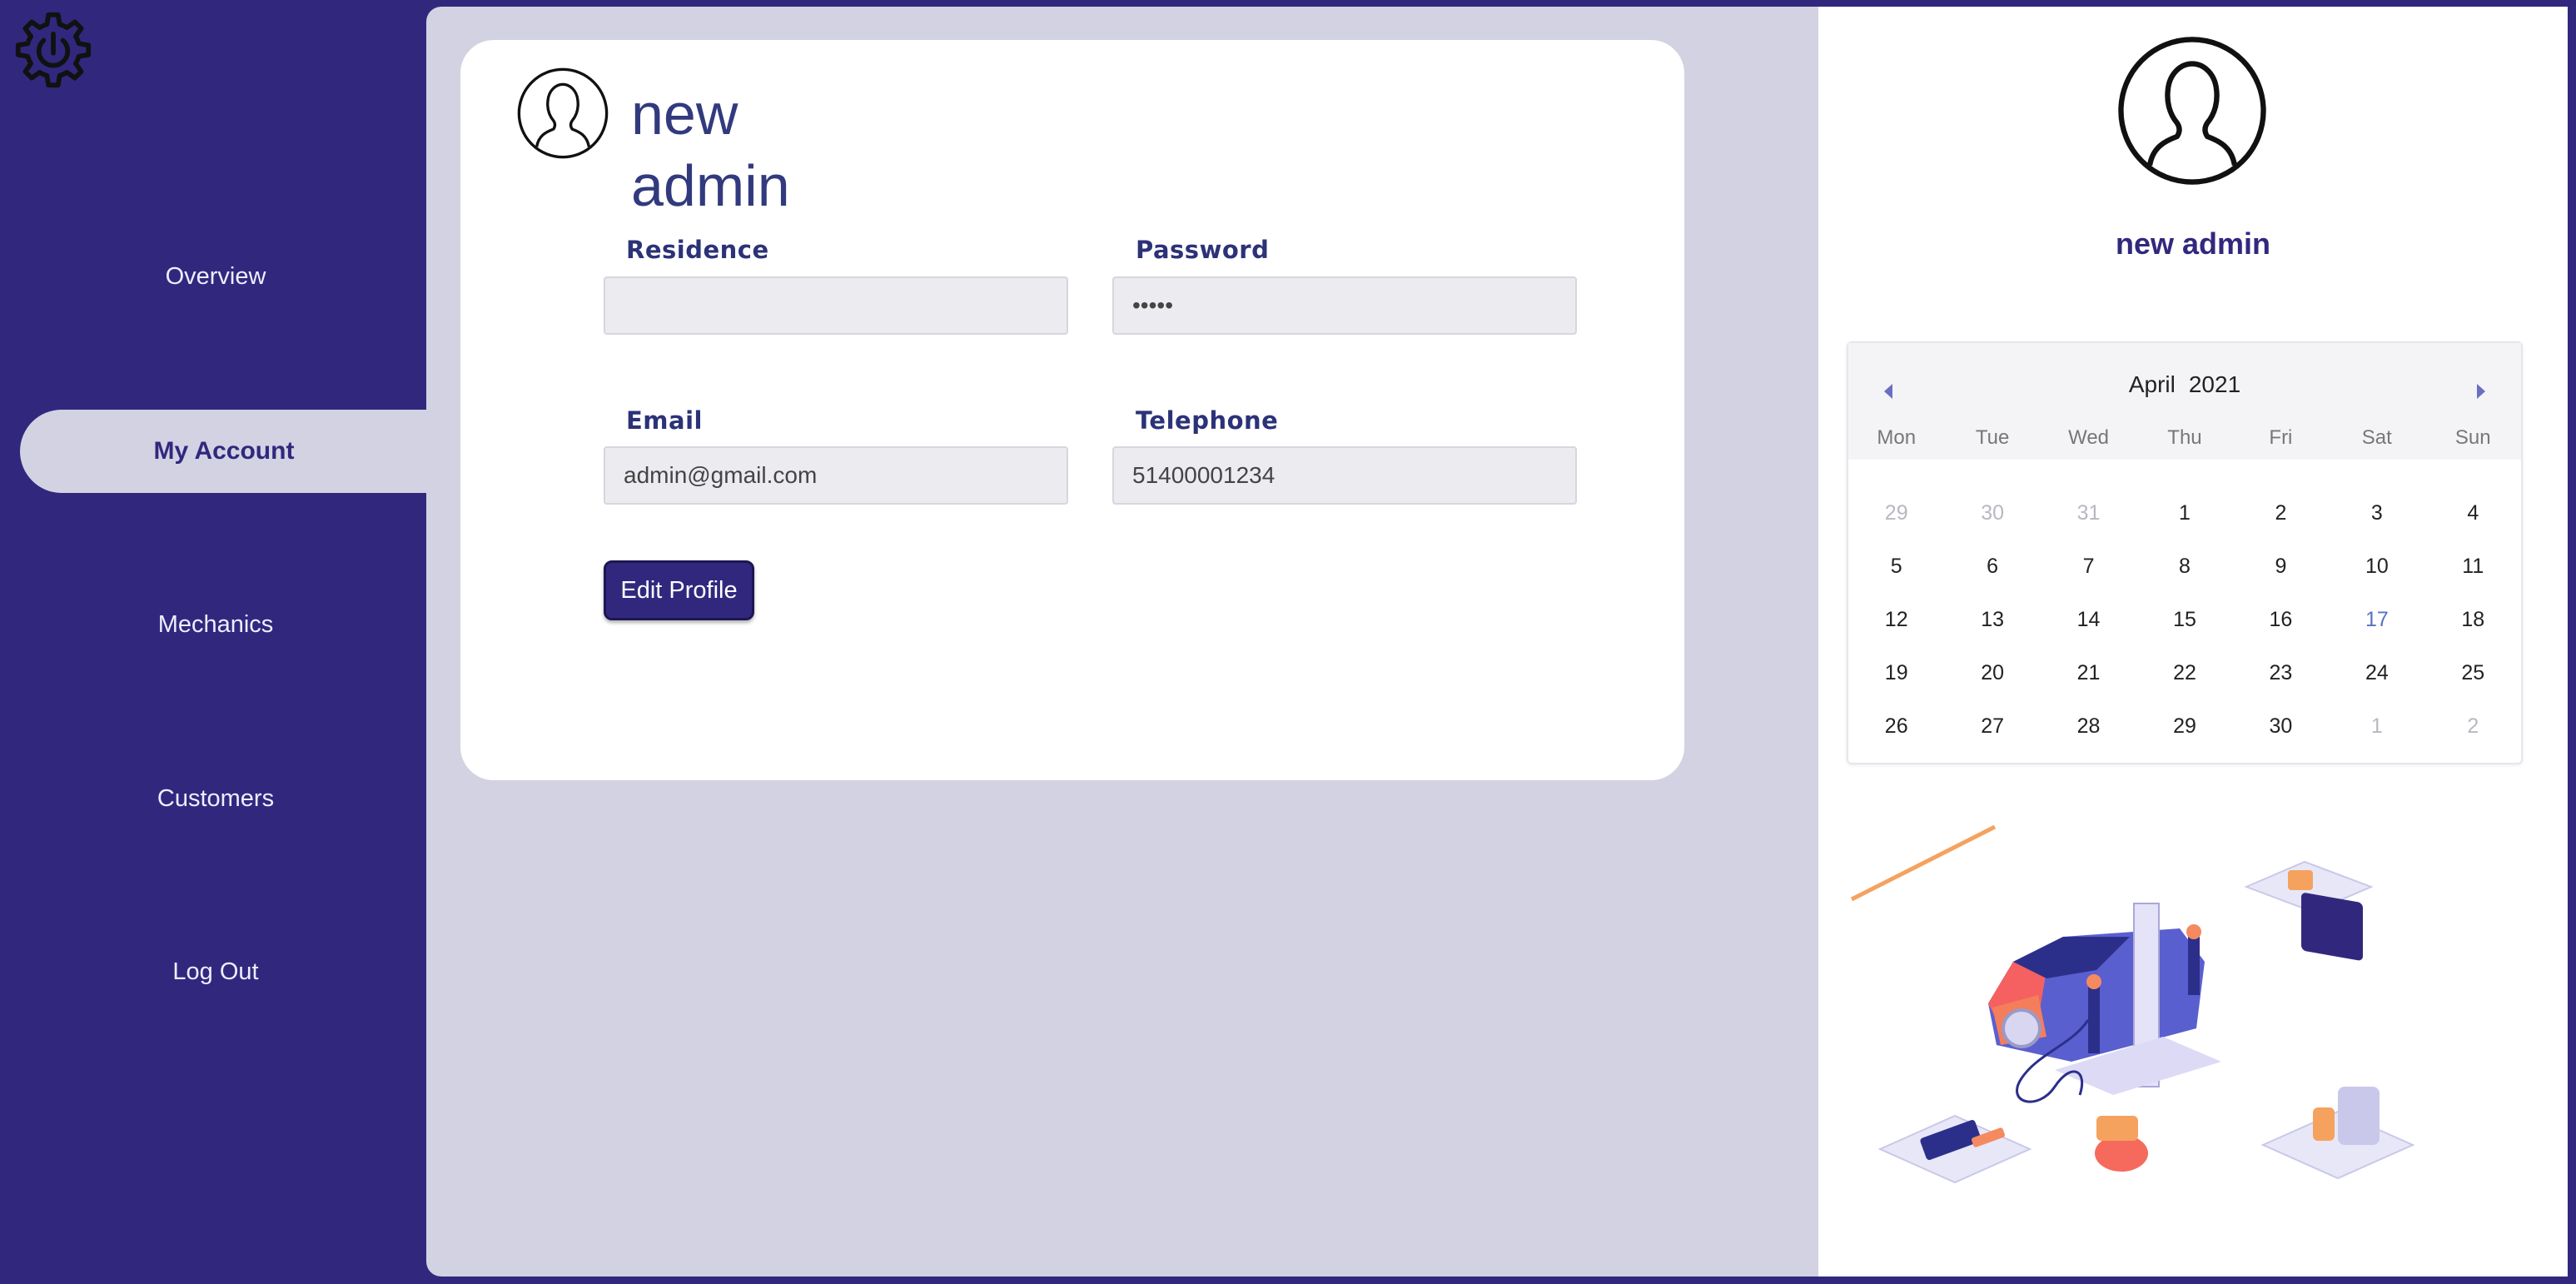 This screenshot has height=1284, width=2576. I want to click on calendar-year: 2021, so click(2214, 384).